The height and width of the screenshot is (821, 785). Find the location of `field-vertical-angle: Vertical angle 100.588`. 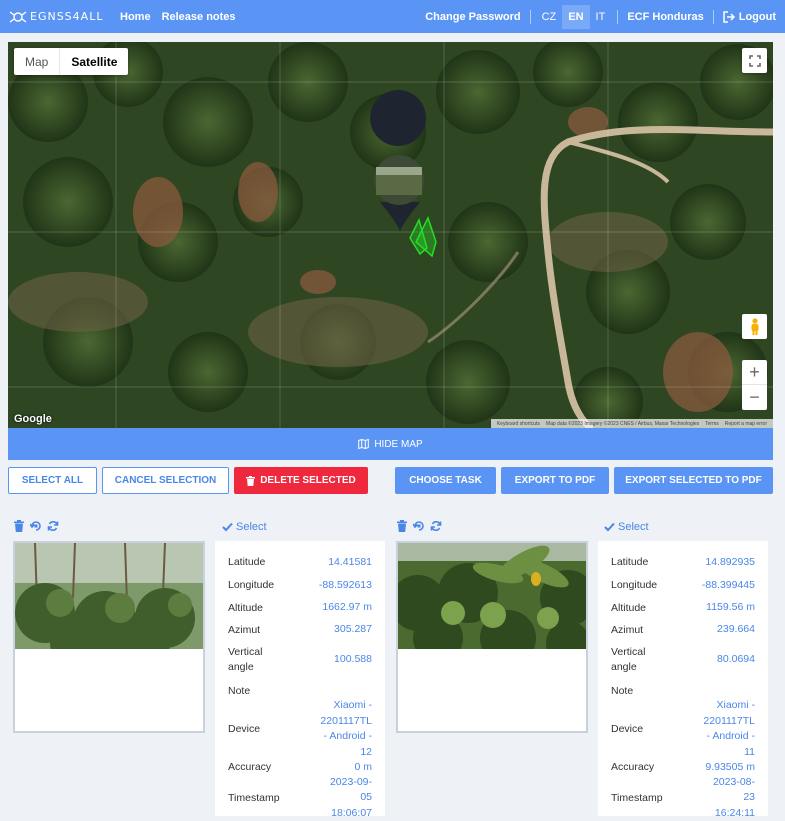

field-vertical-angle: Vertical angle 100.588 is located at coordinates (300, 659).